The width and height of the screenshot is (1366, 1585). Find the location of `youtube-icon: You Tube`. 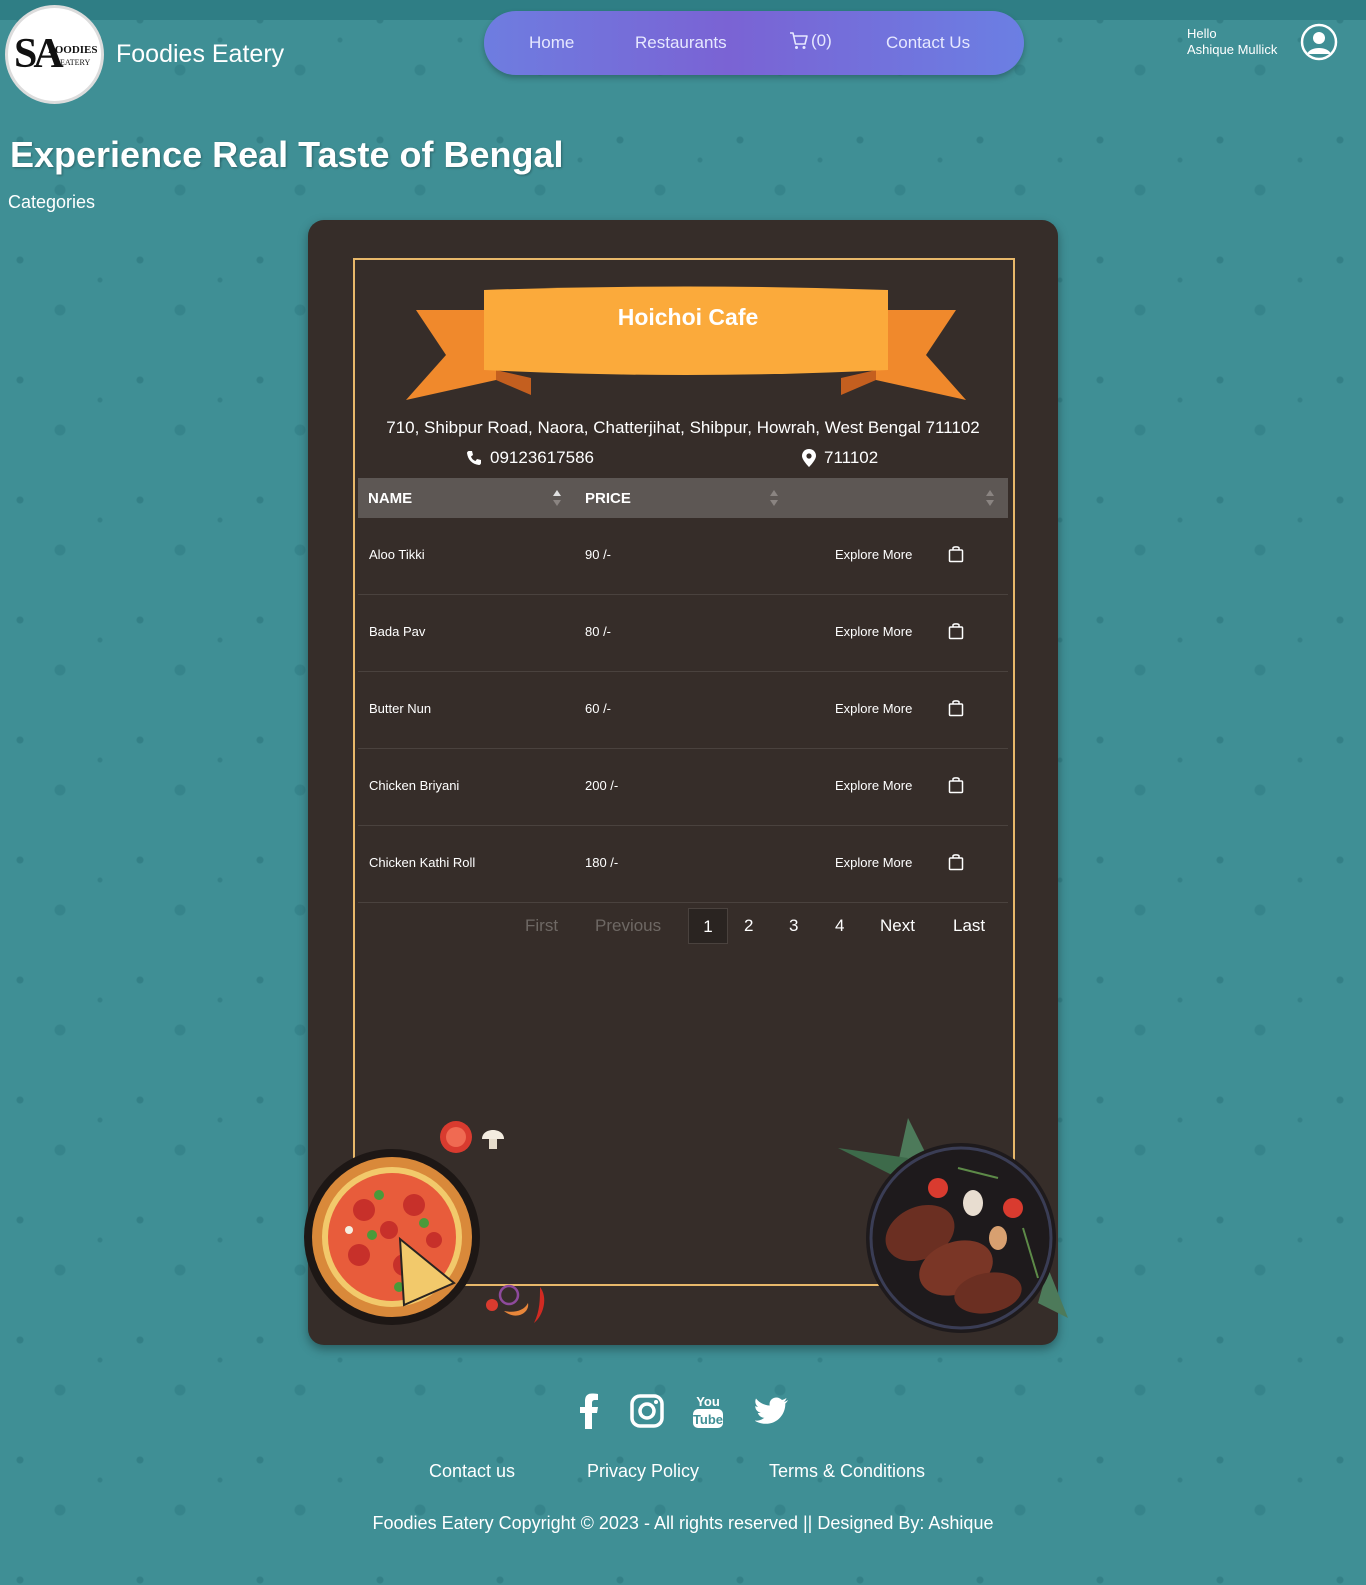

youtube-icon: You Tube is located at coordinates (708, 1411).